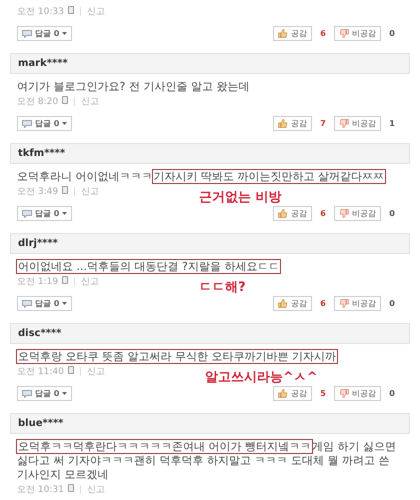 This screenshot has width=420, height=500. Describe the element at coordinates (210, 243) in the screenshot. I see `username-header: dlrj****` at that location.